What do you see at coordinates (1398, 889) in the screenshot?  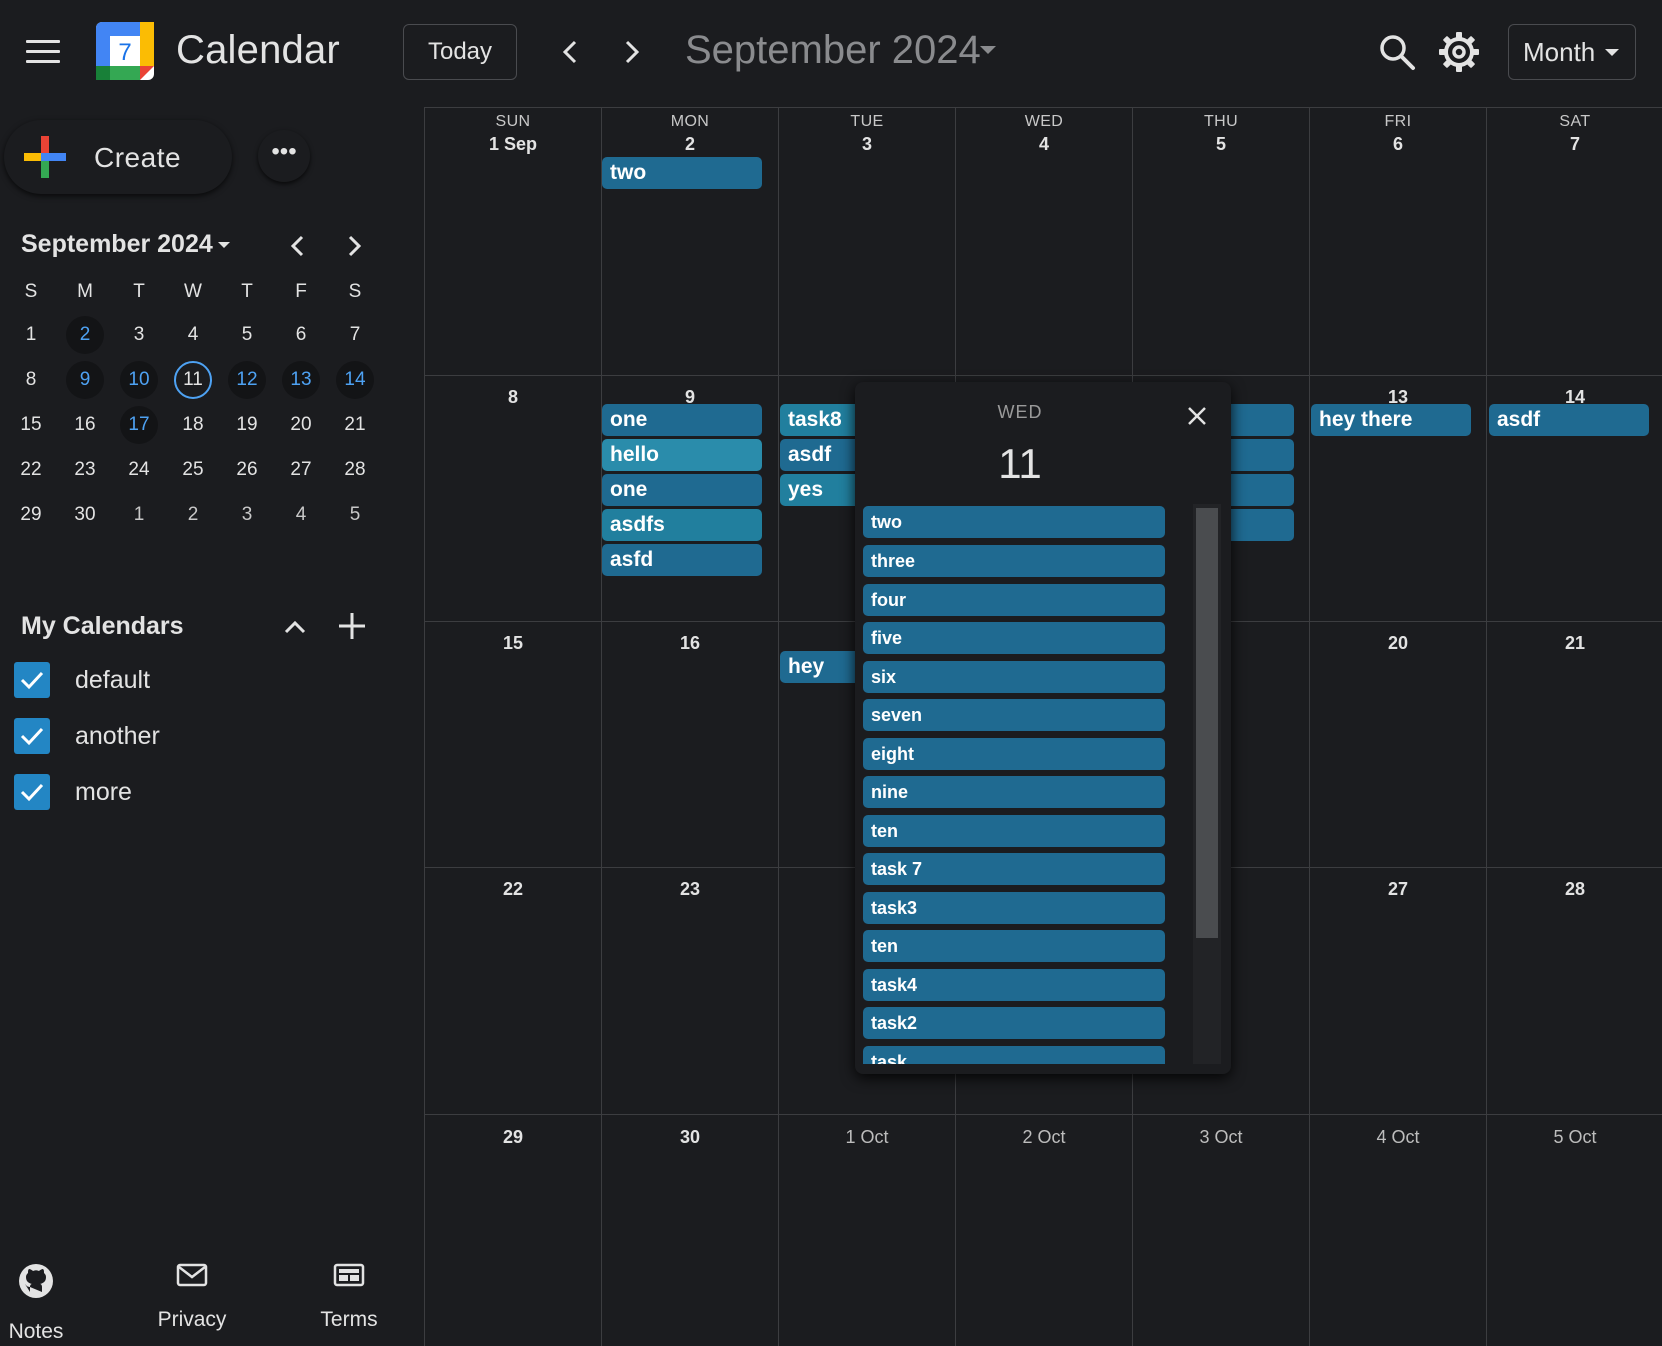 I see `day-number: 27` at bounding box center [1398, 889].